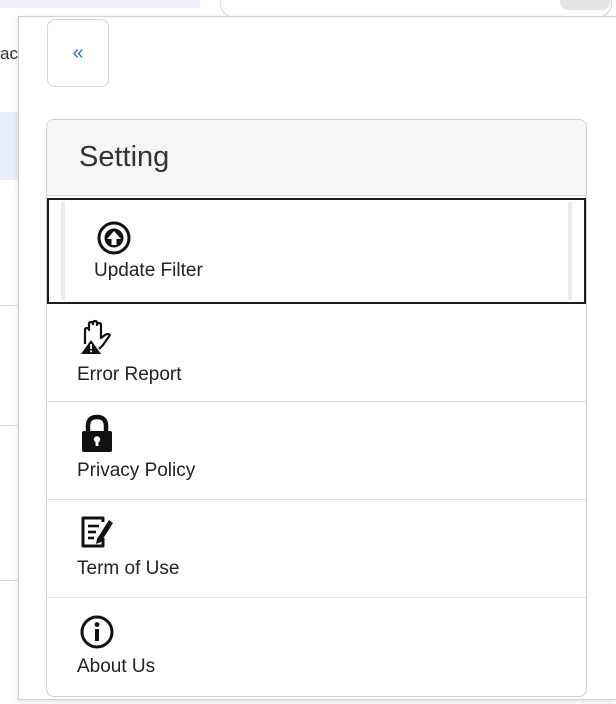 Image resolution: width=616 pixels, height=704 pixels. I want to click on hand-warning-icon, so click(96, 336).